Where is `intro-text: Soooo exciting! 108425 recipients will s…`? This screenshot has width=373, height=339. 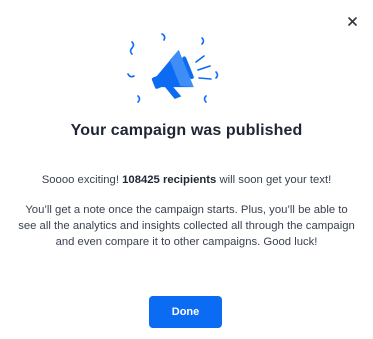 intro-text: Soooo exciting! 108425 recipients will s… is located at coordinates (186, 180).